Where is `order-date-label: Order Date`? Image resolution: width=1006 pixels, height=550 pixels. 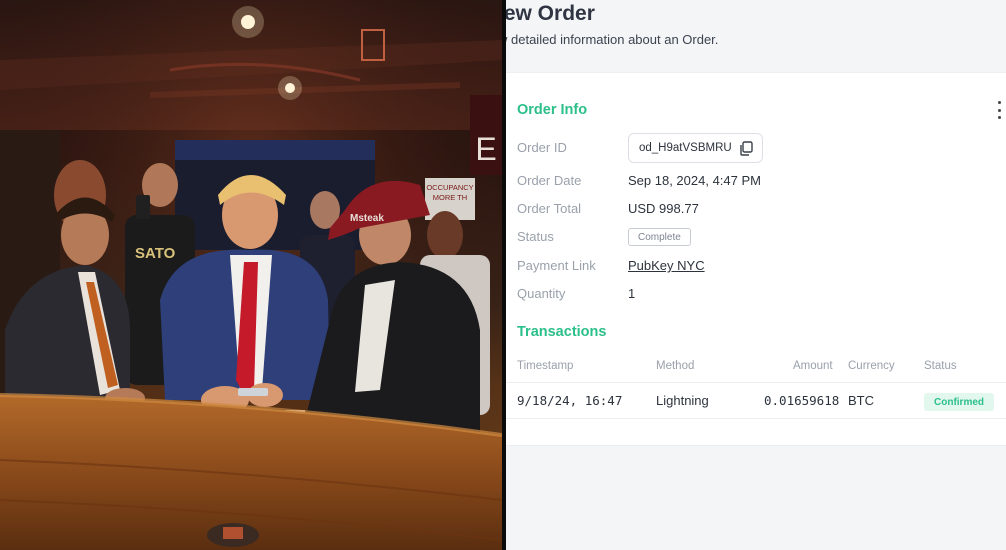 order-date-label: Order Date is located at coordinates (549, 180).